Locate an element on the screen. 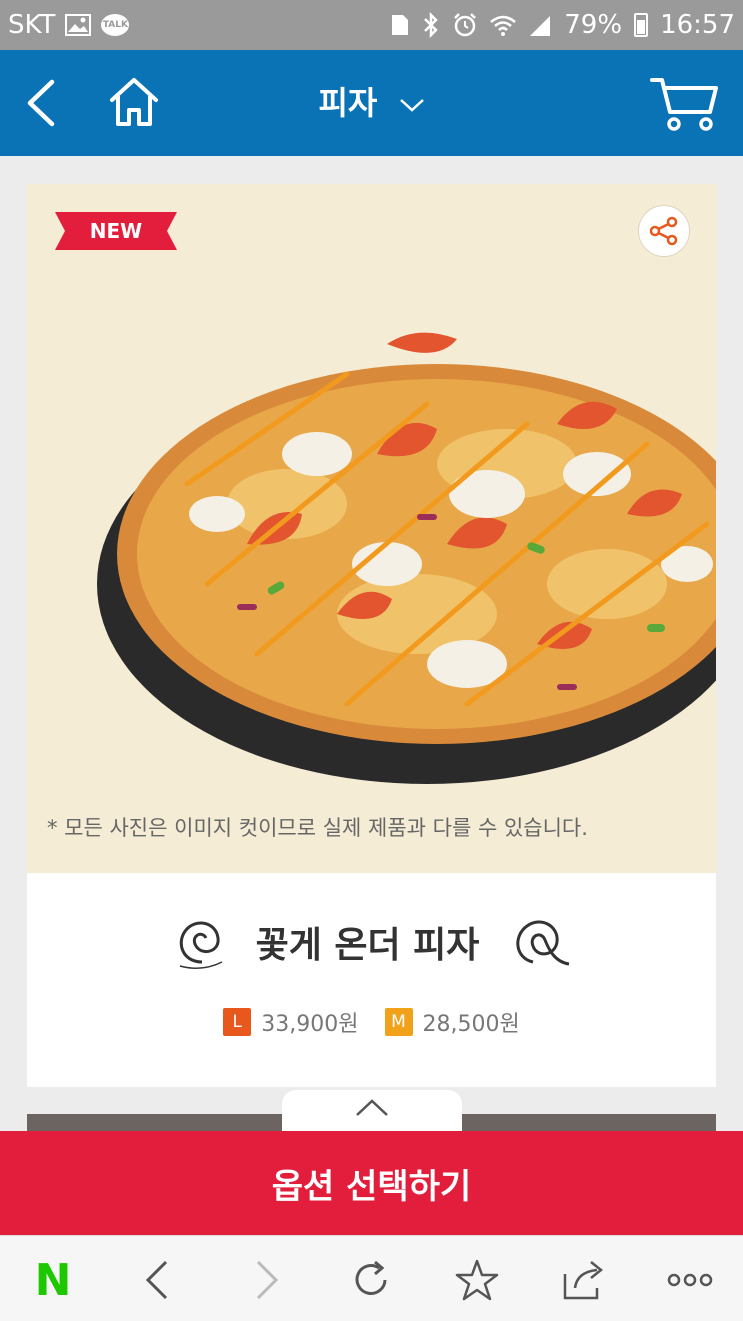 Image resolution: width=743 pixels, height=1321 pixels. more-button is located at coordinates (690, 1280).